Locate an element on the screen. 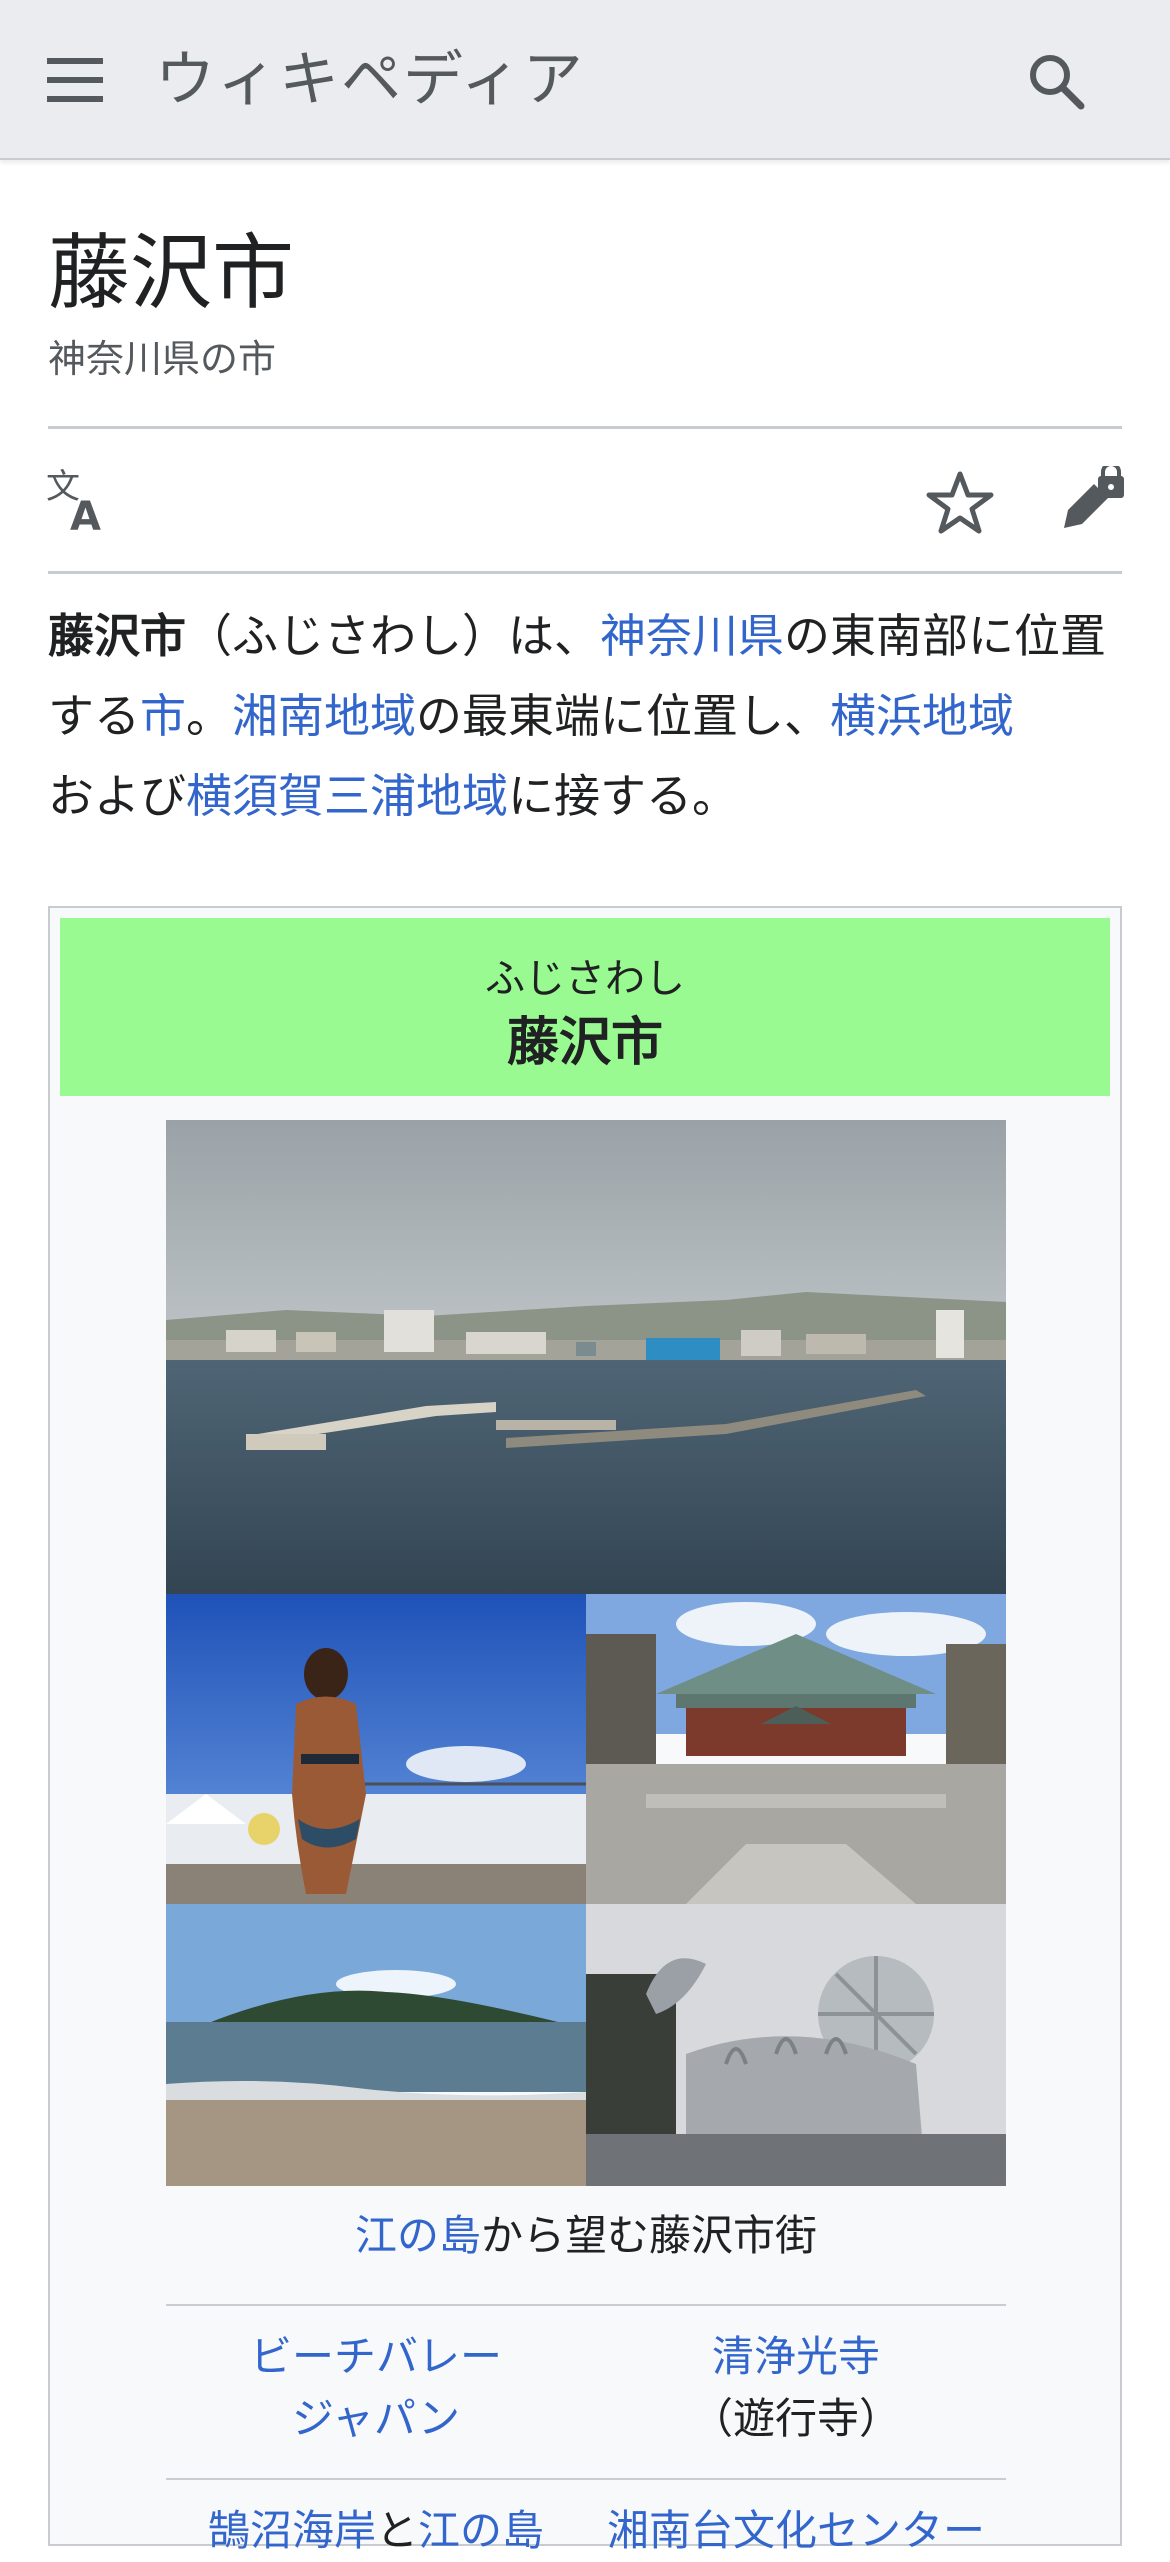  link-shonandai-culture-center: 湘南台文化センター is located at coordinates (796, 2530).